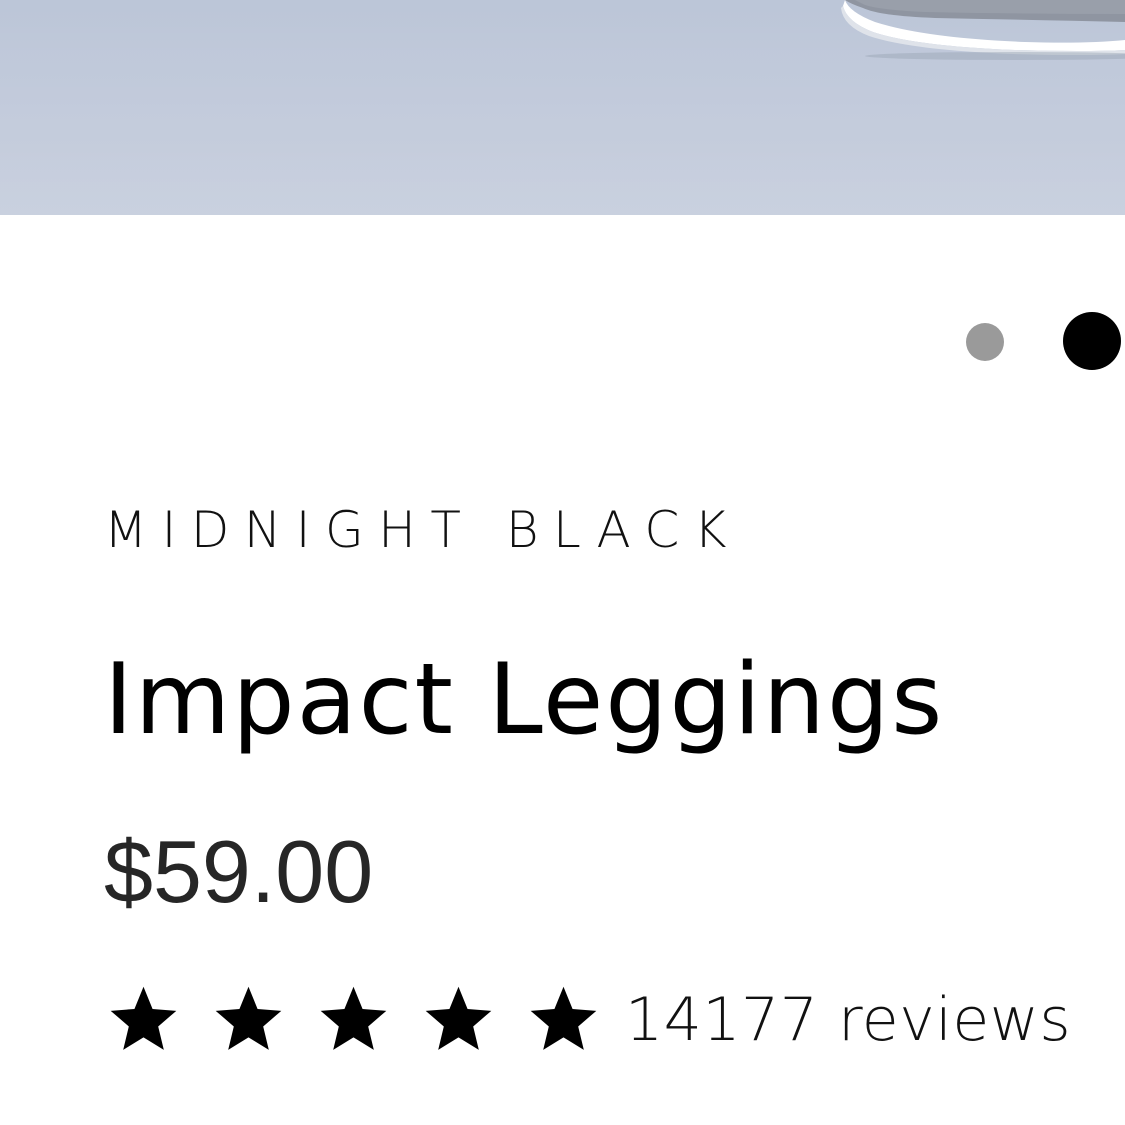  What do you see at coordinates (239, 871) in the screenshot?
I see `product-price: $59.00` at bounding box center [239, 871].